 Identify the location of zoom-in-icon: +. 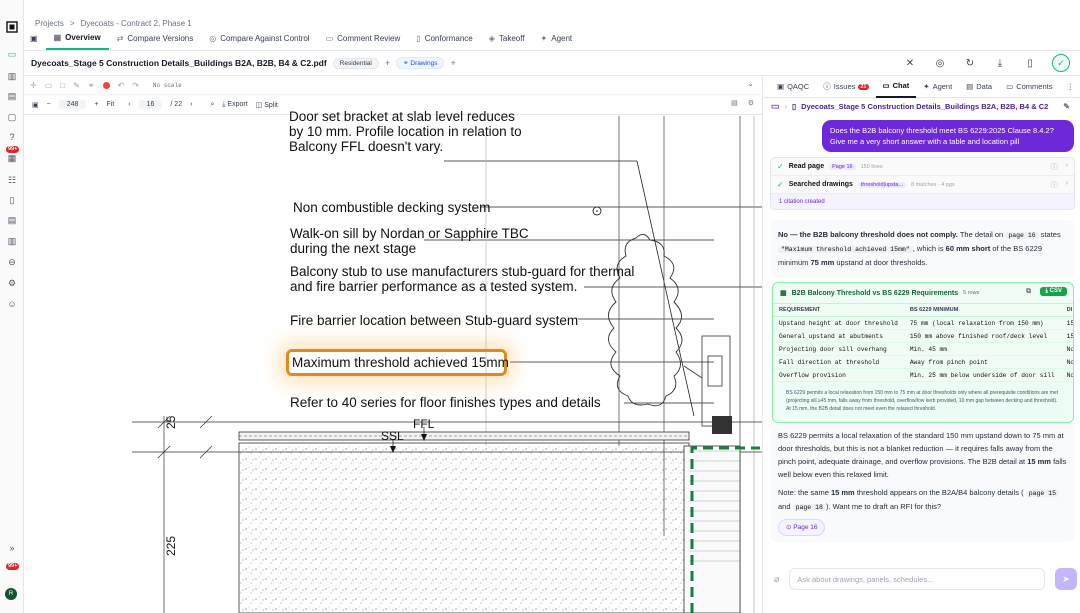
(96, 104).